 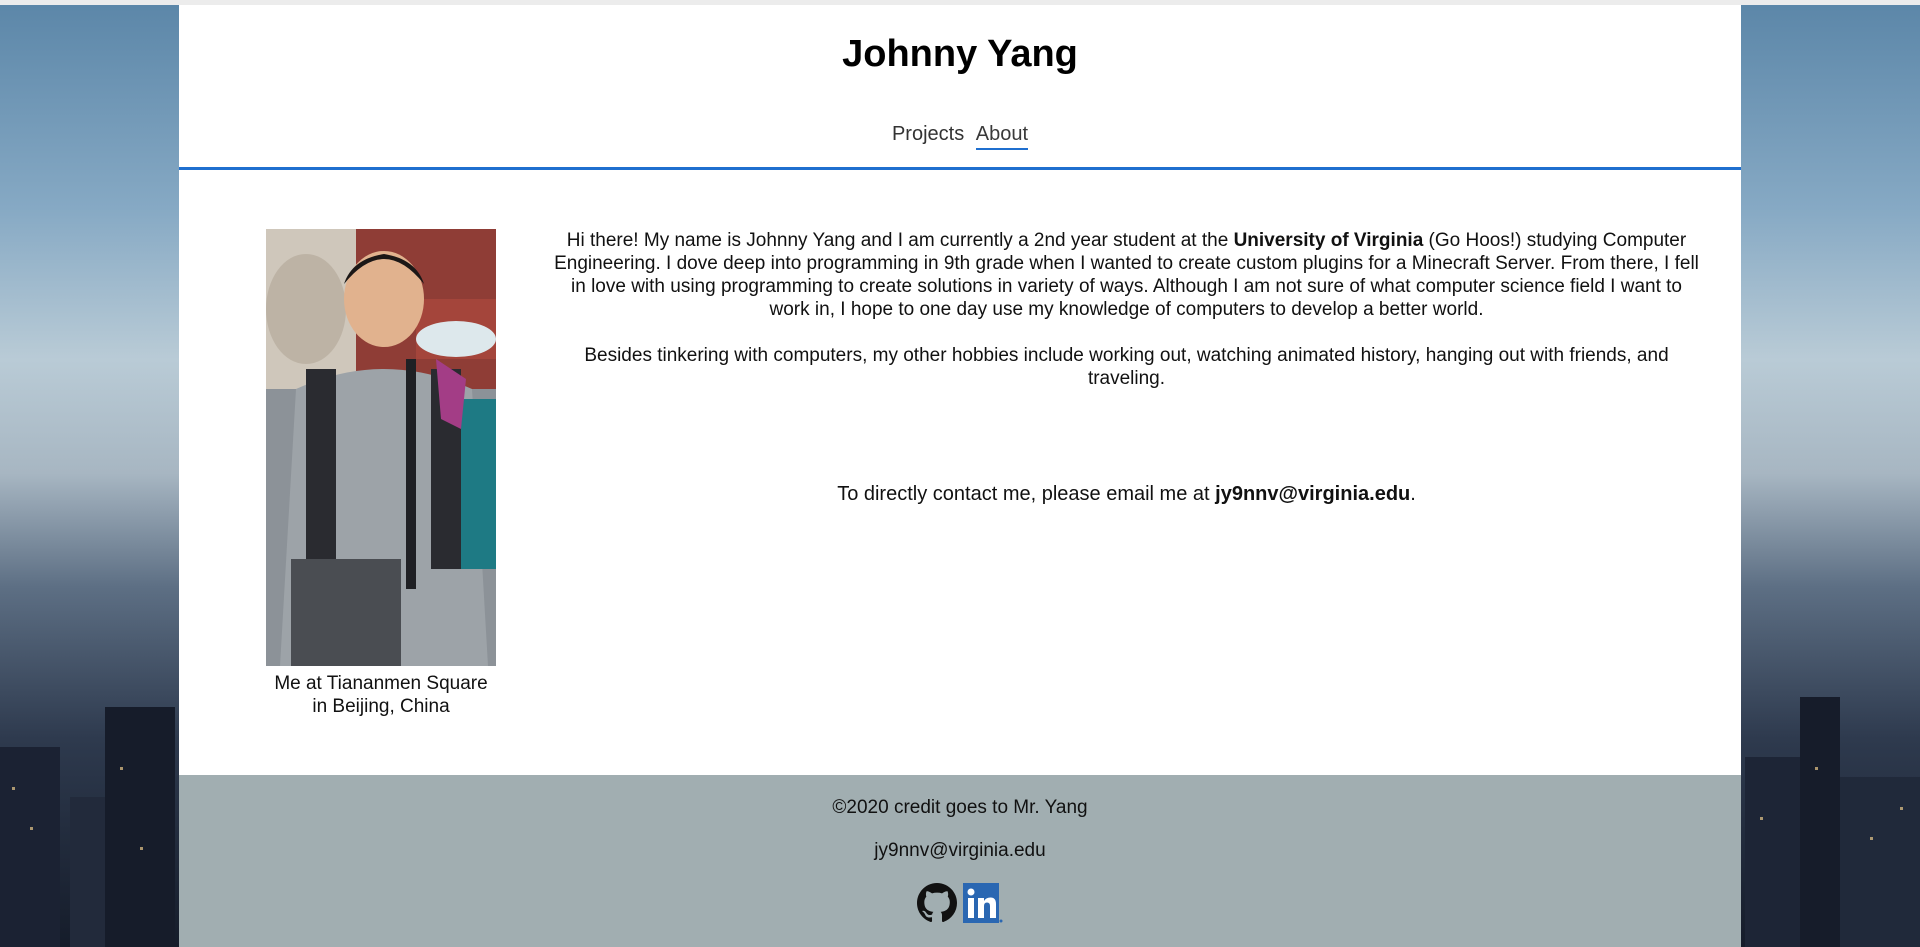 I want to click on contact-period: ., so click(x=1413, y=494).